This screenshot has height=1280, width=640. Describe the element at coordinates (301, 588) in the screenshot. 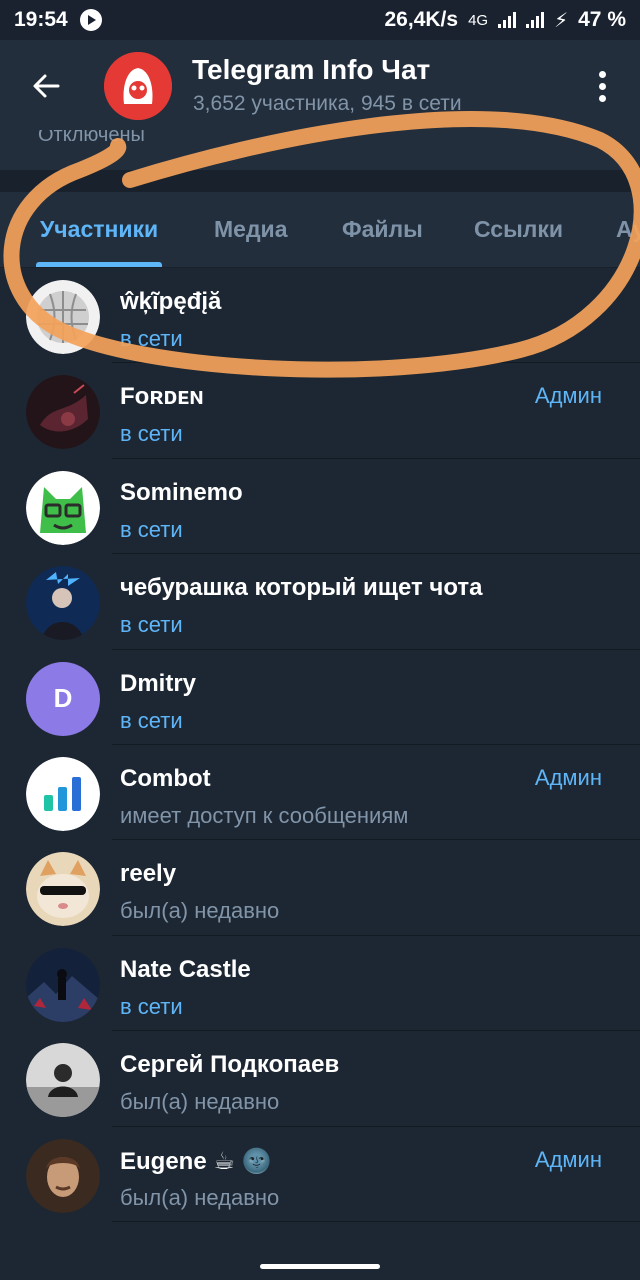

I see `member-name: чебурашка который ищет чота` at that location.